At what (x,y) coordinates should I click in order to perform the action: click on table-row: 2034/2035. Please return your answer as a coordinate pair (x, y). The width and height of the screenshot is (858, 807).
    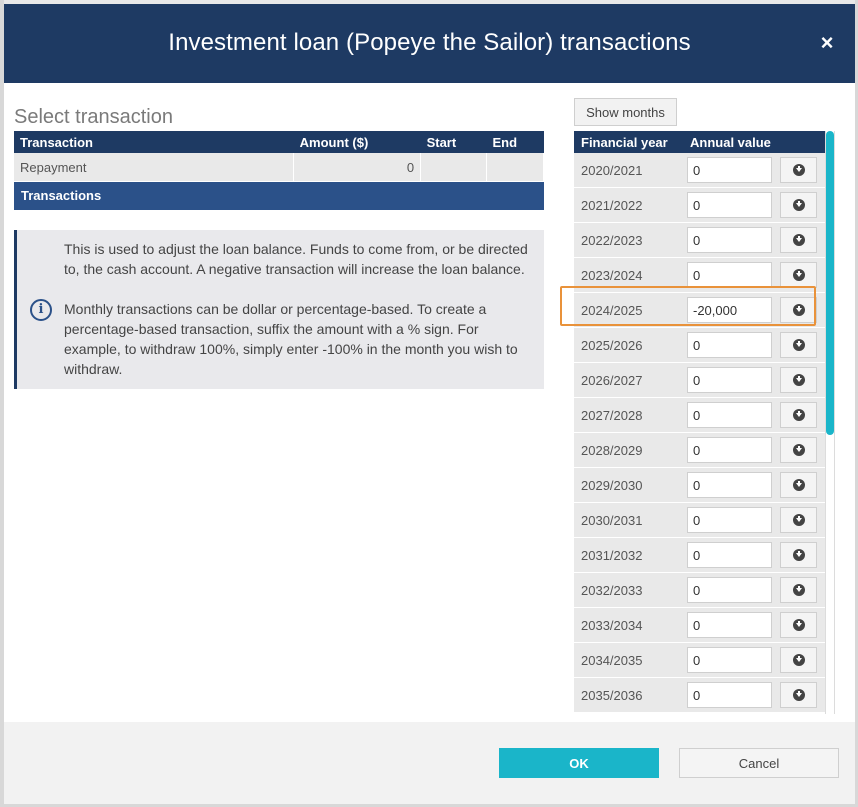
    Looking at the image, I should click on (699, 660).